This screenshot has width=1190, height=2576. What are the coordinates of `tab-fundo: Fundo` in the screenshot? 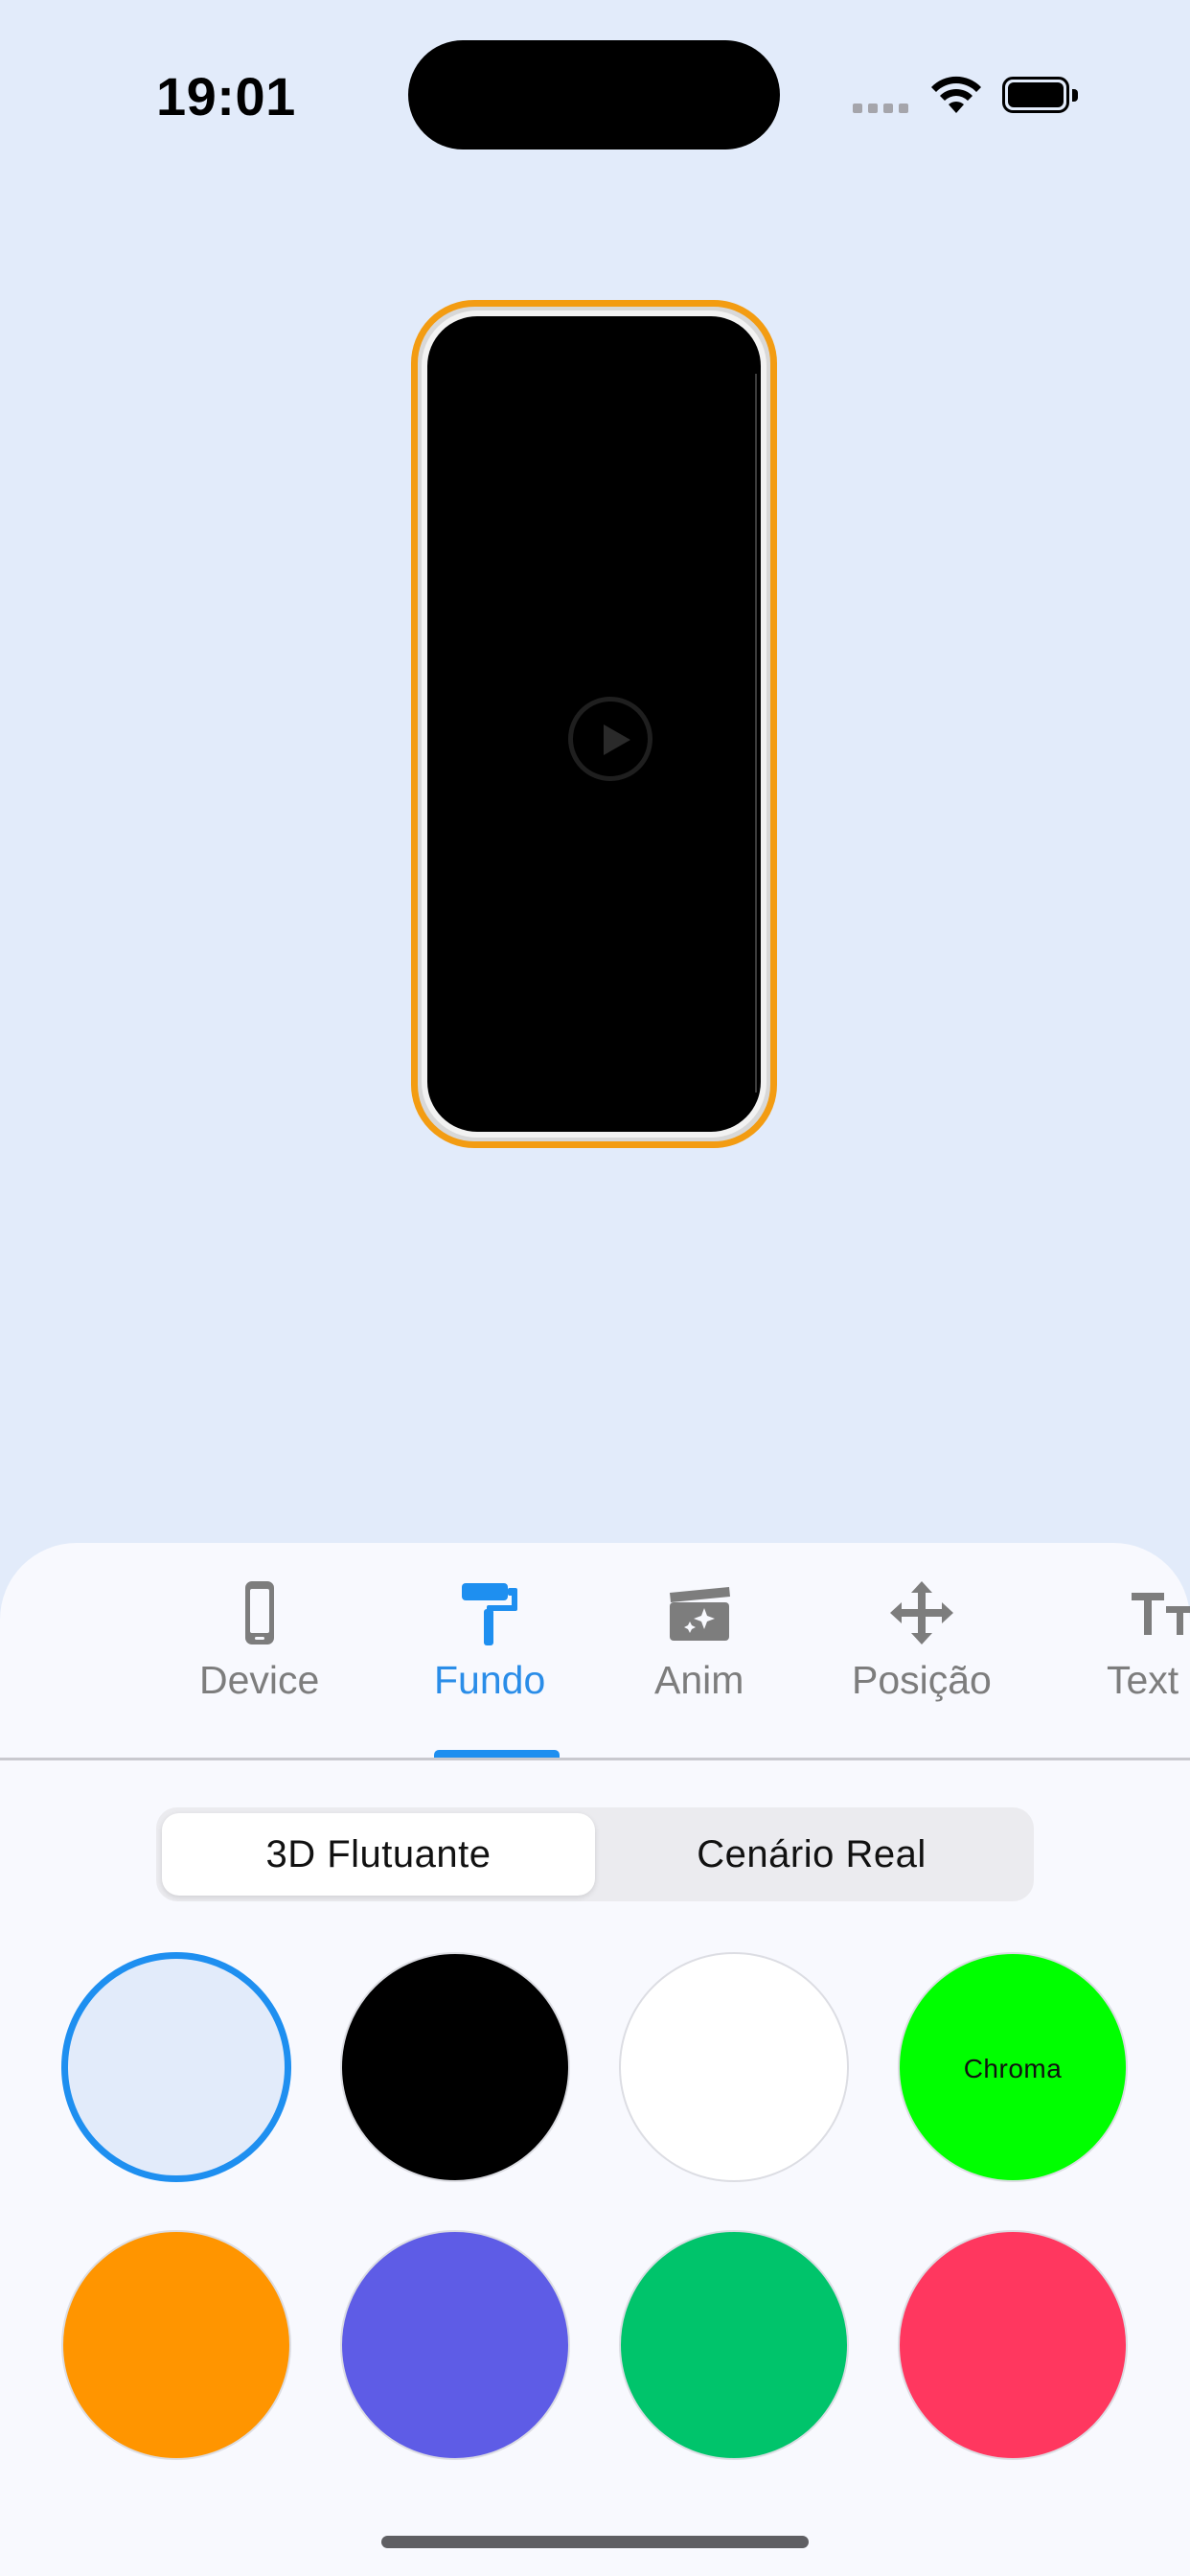 It's located at (490, 1641).